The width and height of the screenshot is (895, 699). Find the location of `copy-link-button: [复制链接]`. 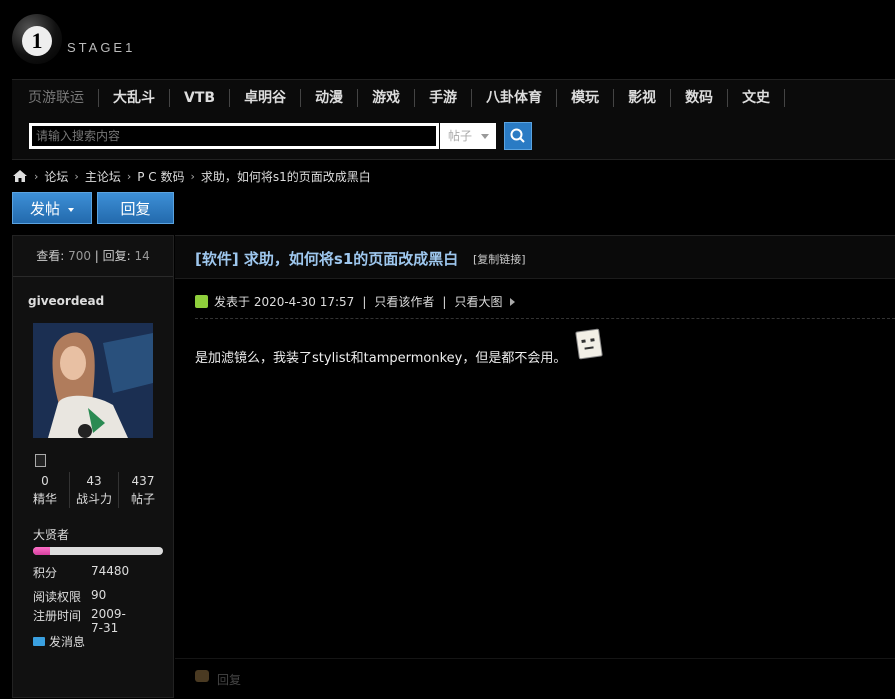

copy-link-button: [复制链接] is located at coordinates (499, 259).